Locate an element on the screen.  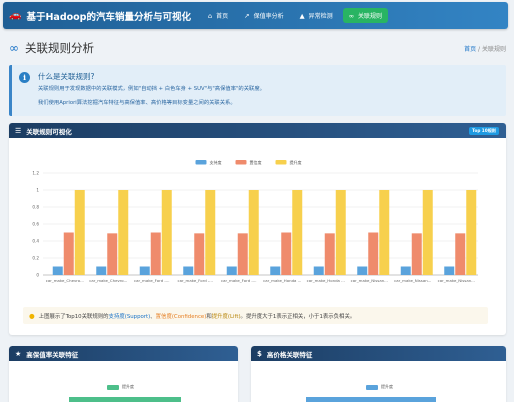
page-title-text: 关联规则分析 is located at coordinates (59, 48).